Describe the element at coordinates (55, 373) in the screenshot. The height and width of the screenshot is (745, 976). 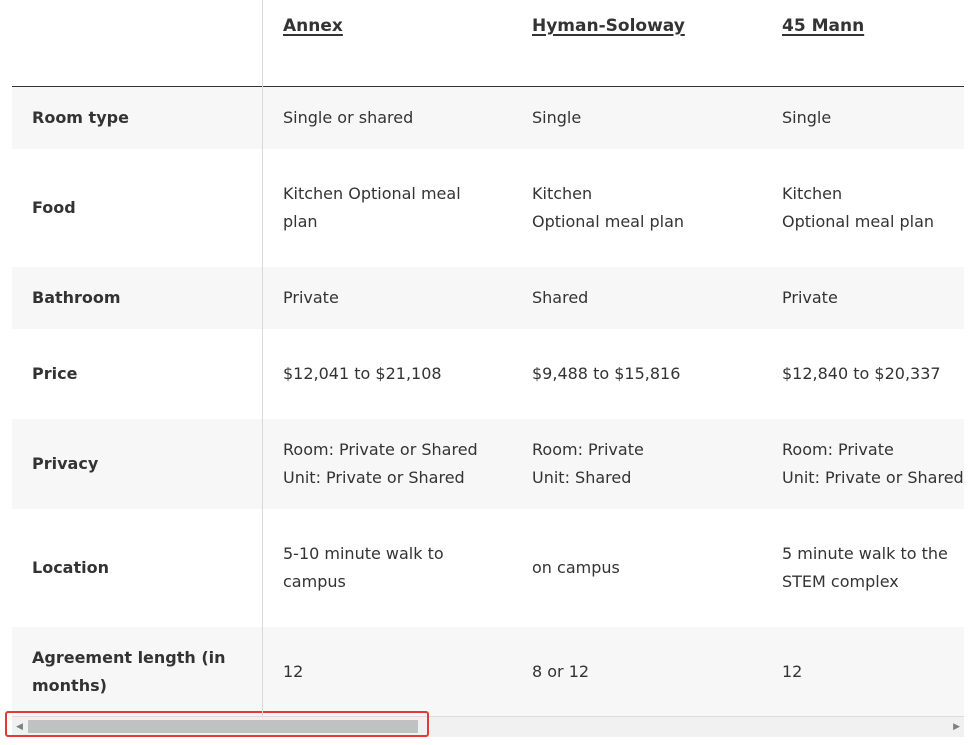
I see `row-label: Price` at that location.